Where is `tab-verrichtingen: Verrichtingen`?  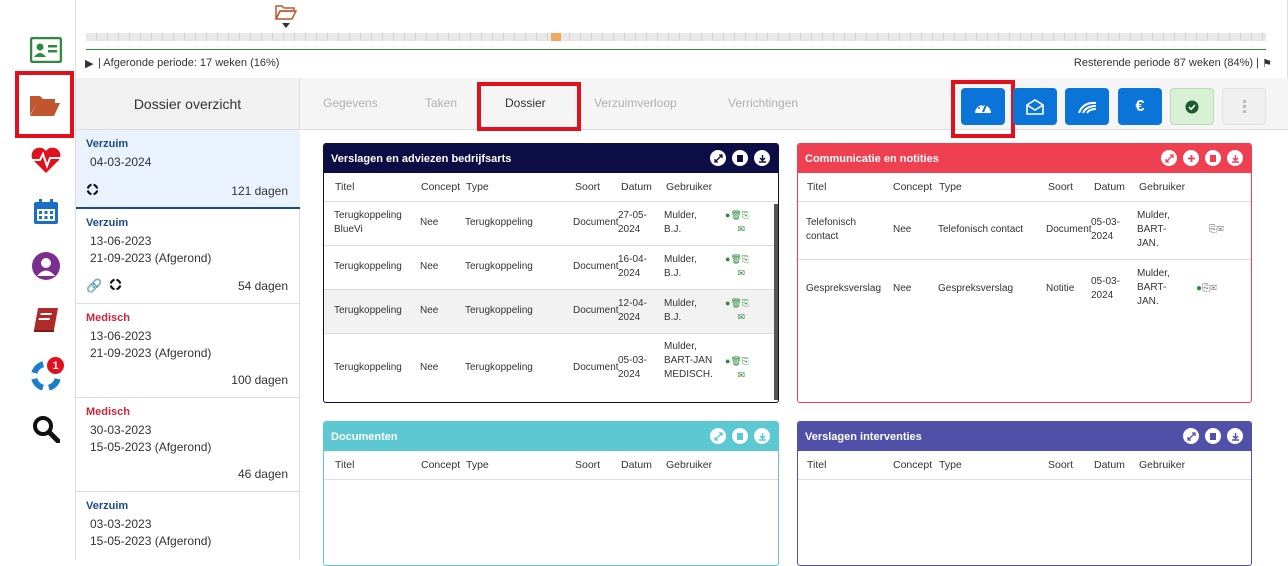
tab-verrichtingen: Verrichtingen is located at coordinates (763, 103).